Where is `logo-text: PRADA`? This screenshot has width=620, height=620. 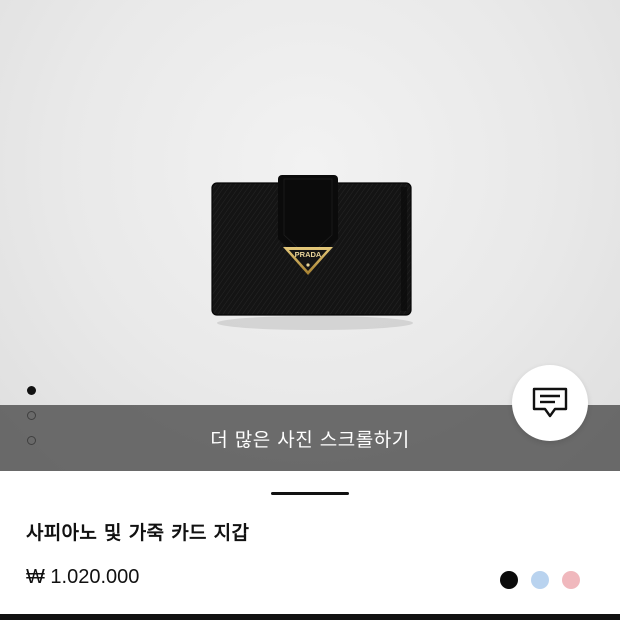
logo-text: PRADA is located at coordinates (308, 254).